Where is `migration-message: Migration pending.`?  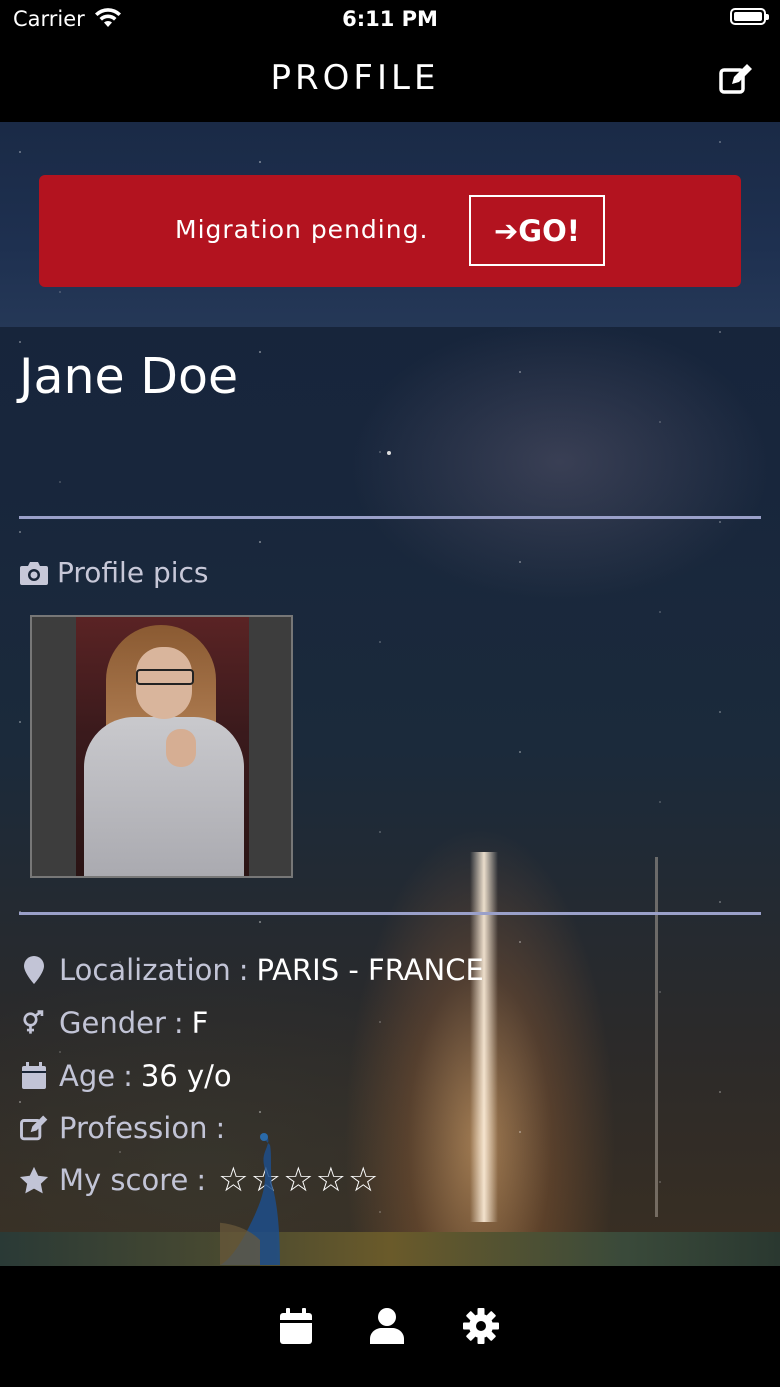 migration-message: Migration pending. is located at coordinates (302, 229).